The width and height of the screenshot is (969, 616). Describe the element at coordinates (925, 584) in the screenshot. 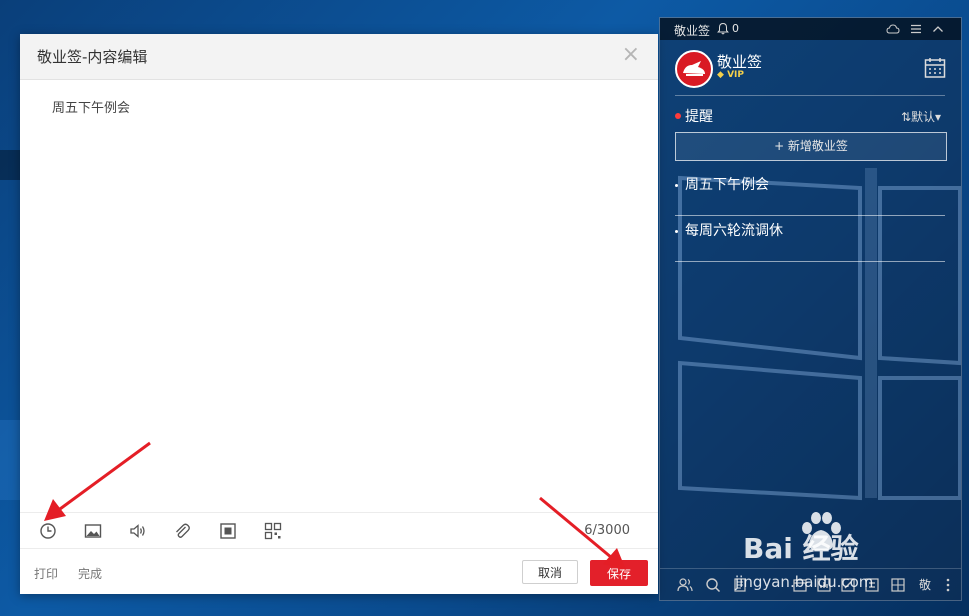

I see `jingye-button: 敬` at that location.